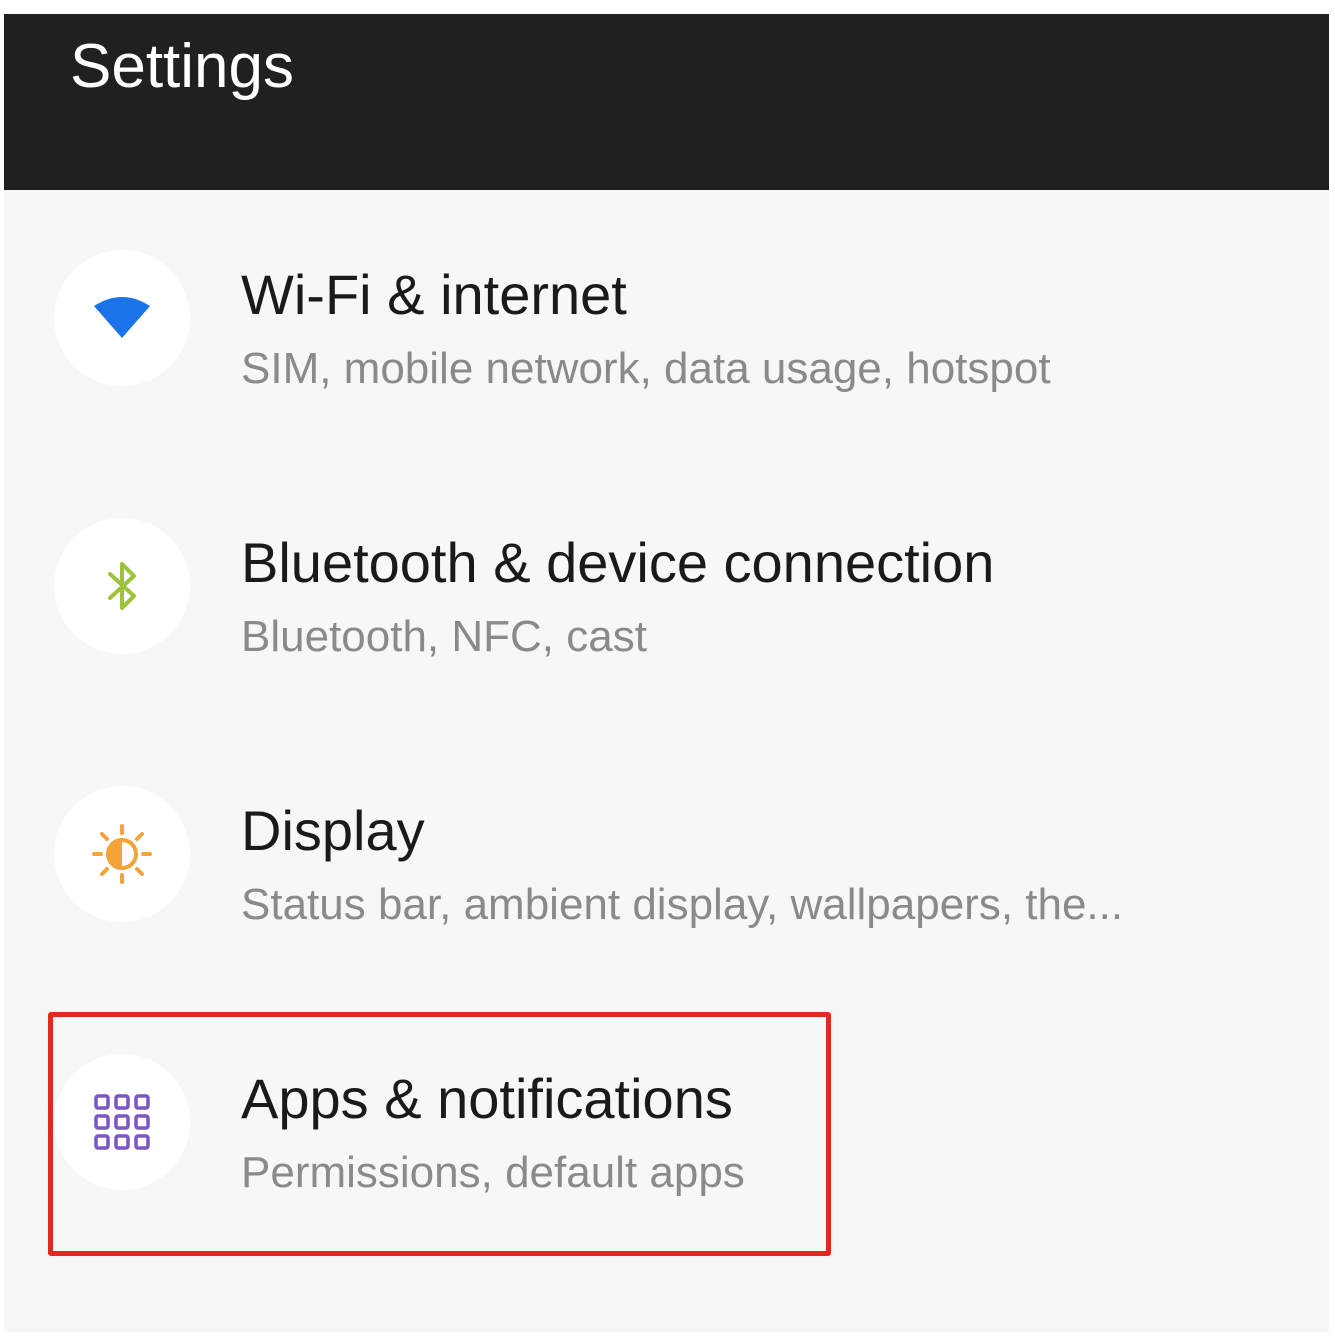 The height and width of the screenshot is (1338, 1335). Describe the element at coordinates (646, 368) in the screenshot. I see `item-subtitle: SIM, mobile network, data usage, hotspot` at that location.